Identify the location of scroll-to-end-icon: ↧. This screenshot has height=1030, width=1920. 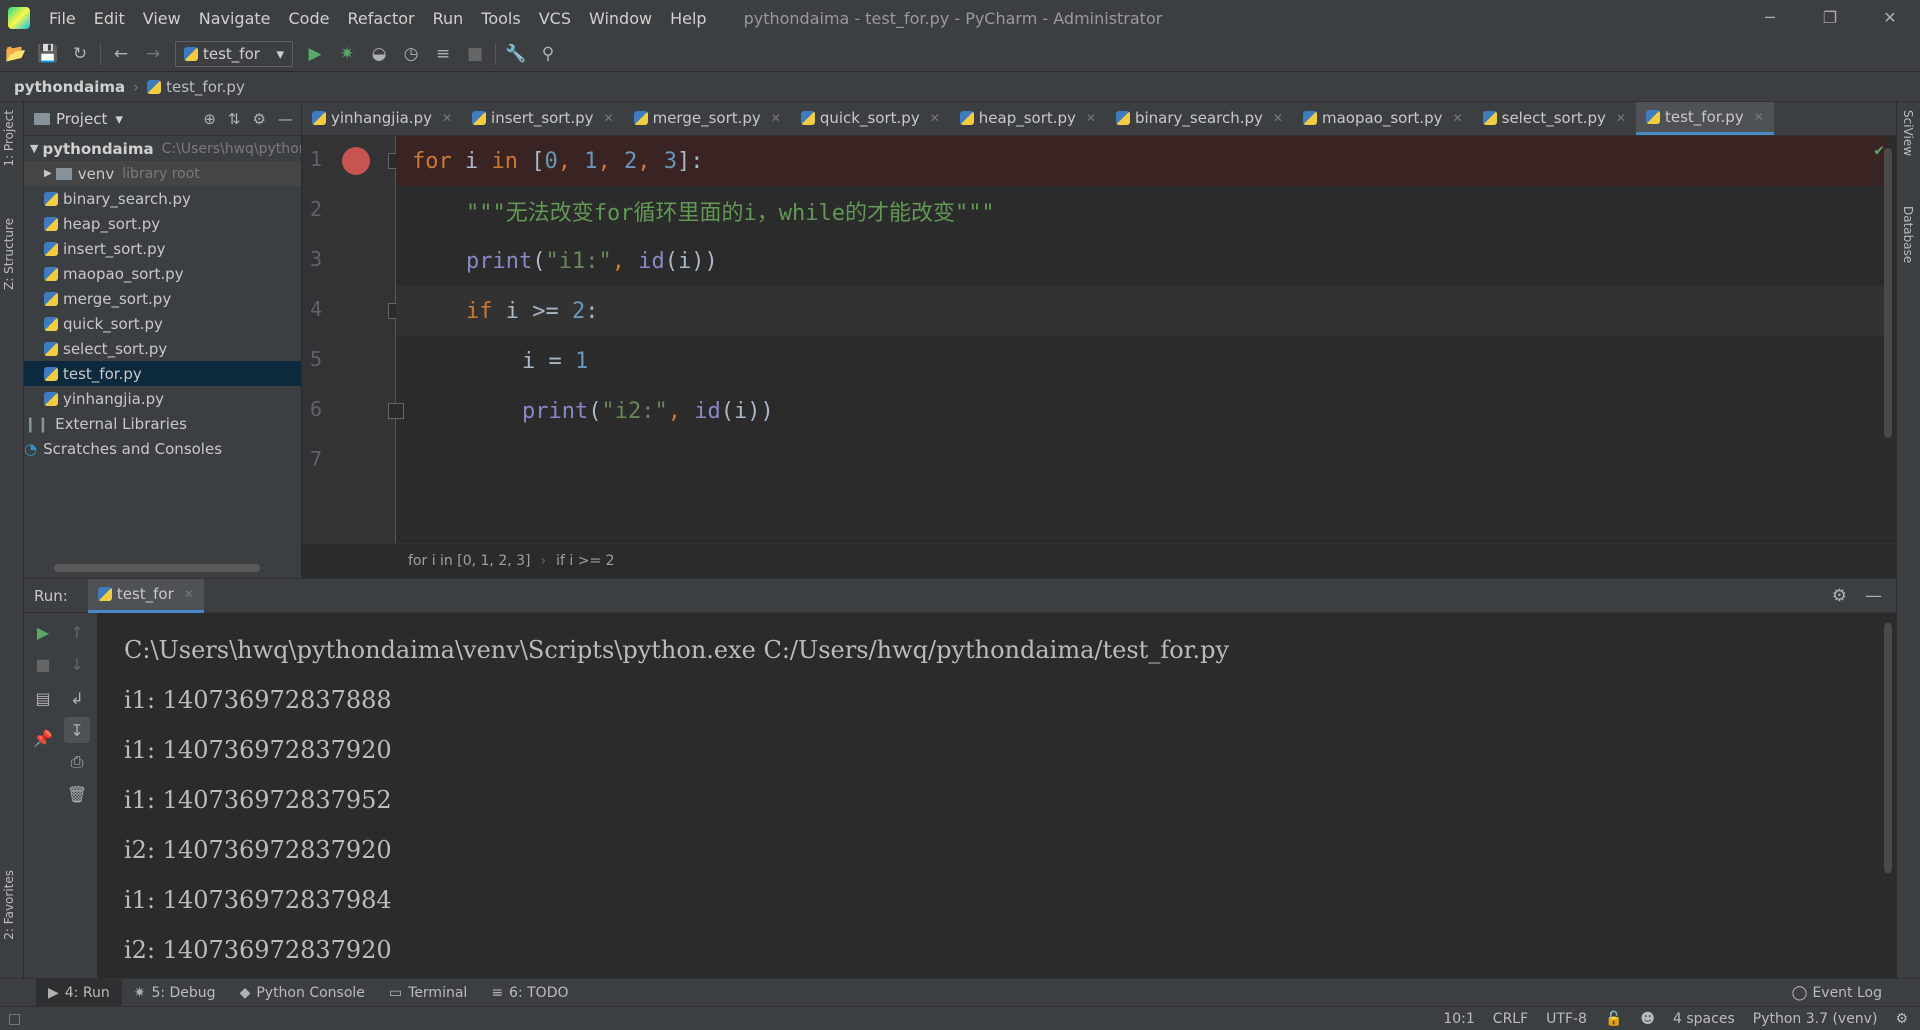
(77, 730).